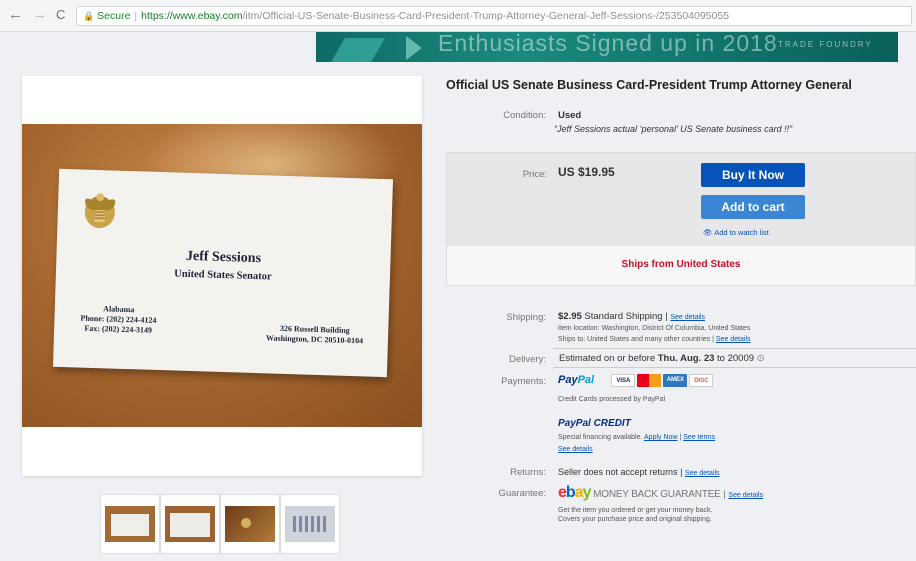  What do you see at coordinates (687, 317) in the screenshot?
I see `shipping-see-details-link: See details` at bounding box center [687, 317].